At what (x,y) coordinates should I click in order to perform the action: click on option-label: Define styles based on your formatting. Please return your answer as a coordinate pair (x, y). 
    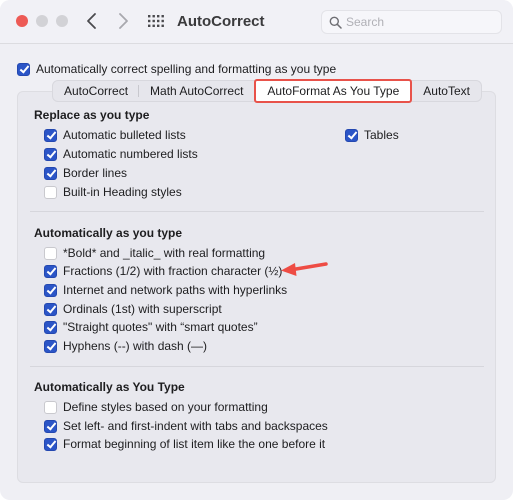
    Looking at the image, I should click on (165, 407).